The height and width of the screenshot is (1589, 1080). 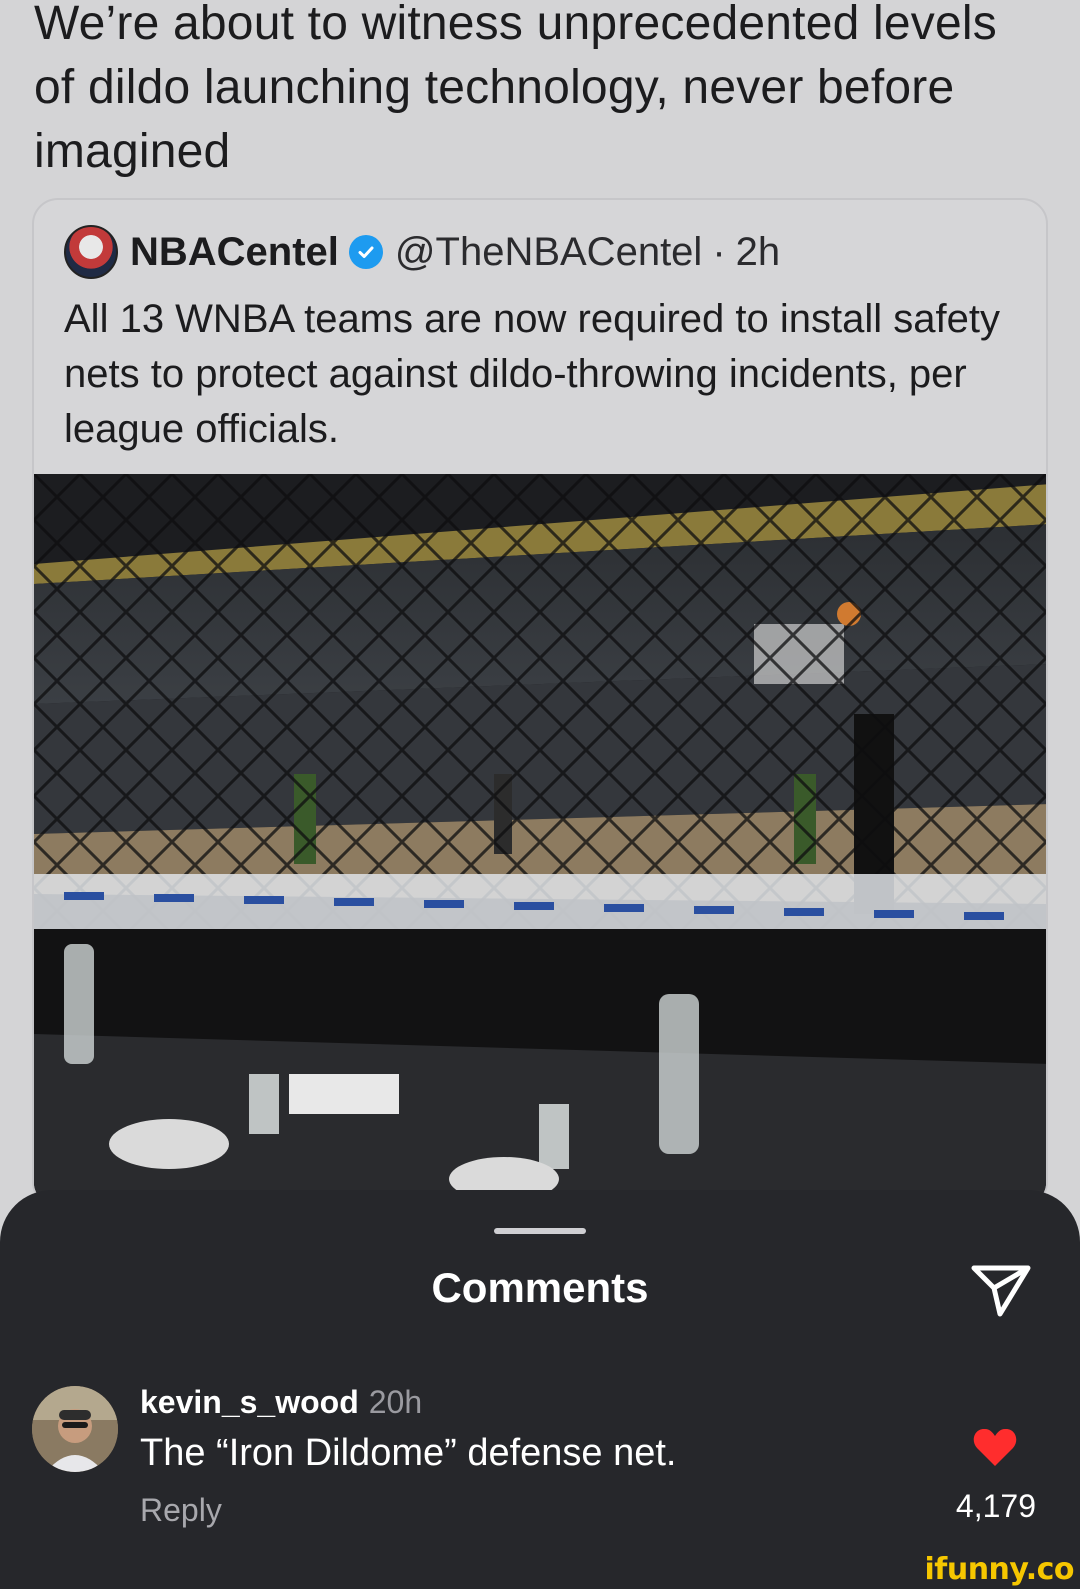 I want to click on quoted-tweet-header: NBACentel @TheNBACentel · 2h, so click(x=422, y=252).